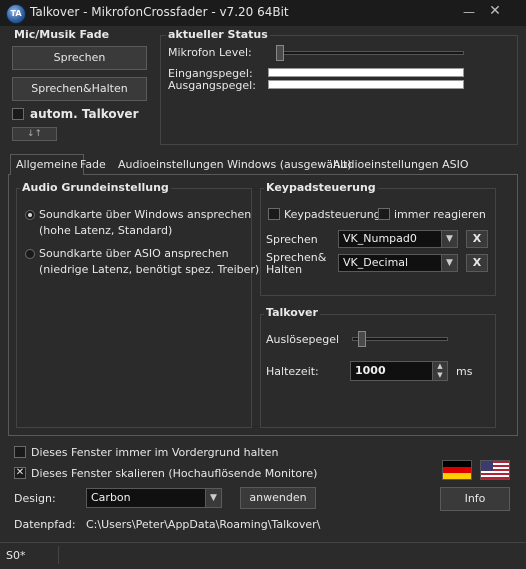 The image size is (526, 569). What do you see at coordinates (284, 269) in the screenshot?
I see `keypad-halten-label-2: Halten` at bounding box center [284, 269].